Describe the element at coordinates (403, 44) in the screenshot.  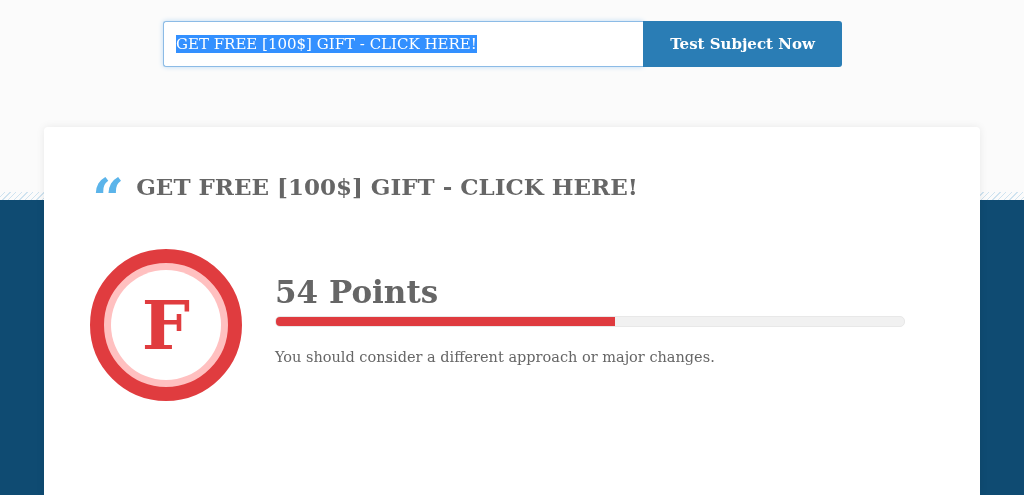
I see `subject-field: GET FREE [100$] GIFT - CLICK HERE!` at that location.